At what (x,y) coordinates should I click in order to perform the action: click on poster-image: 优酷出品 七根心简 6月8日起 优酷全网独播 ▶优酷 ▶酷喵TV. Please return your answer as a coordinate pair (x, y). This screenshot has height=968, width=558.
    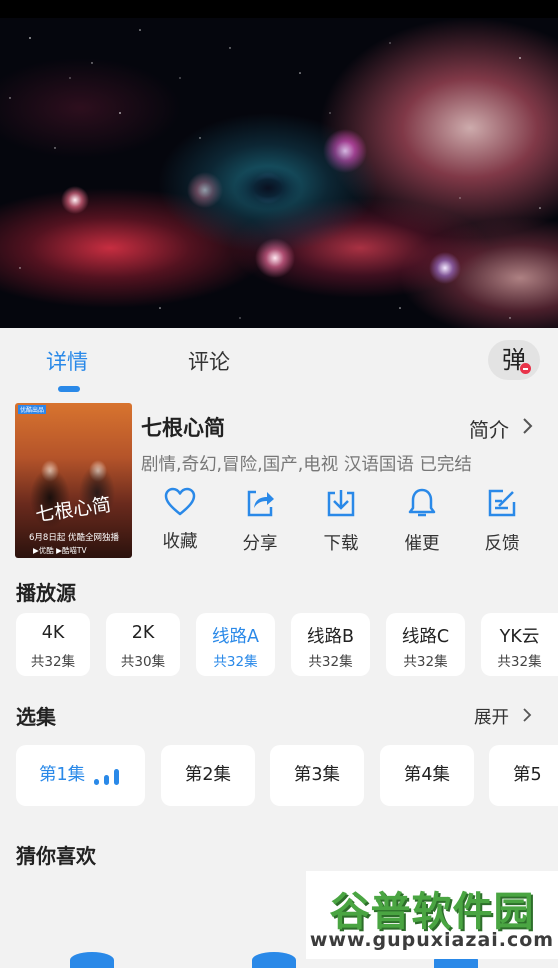
    Looking at the image, I should click on (73, 480).